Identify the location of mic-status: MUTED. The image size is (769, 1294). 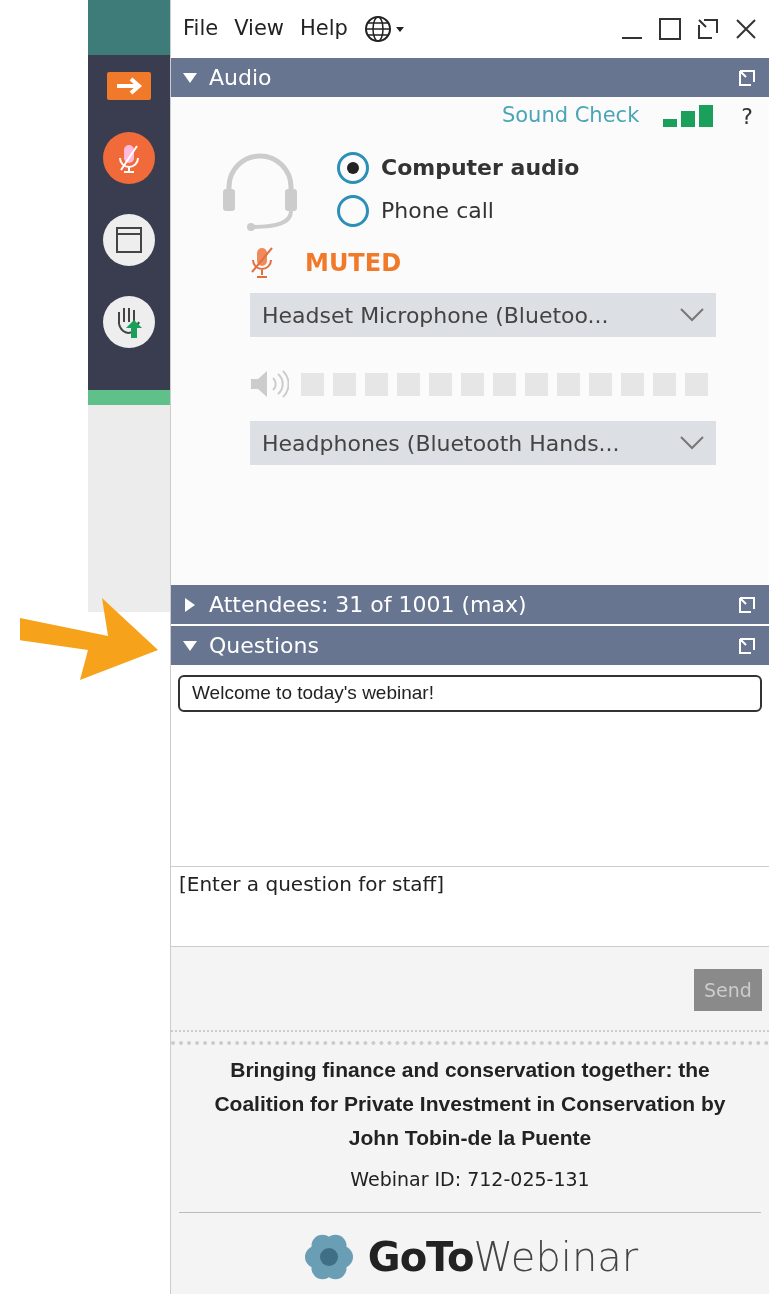
(353, 263).